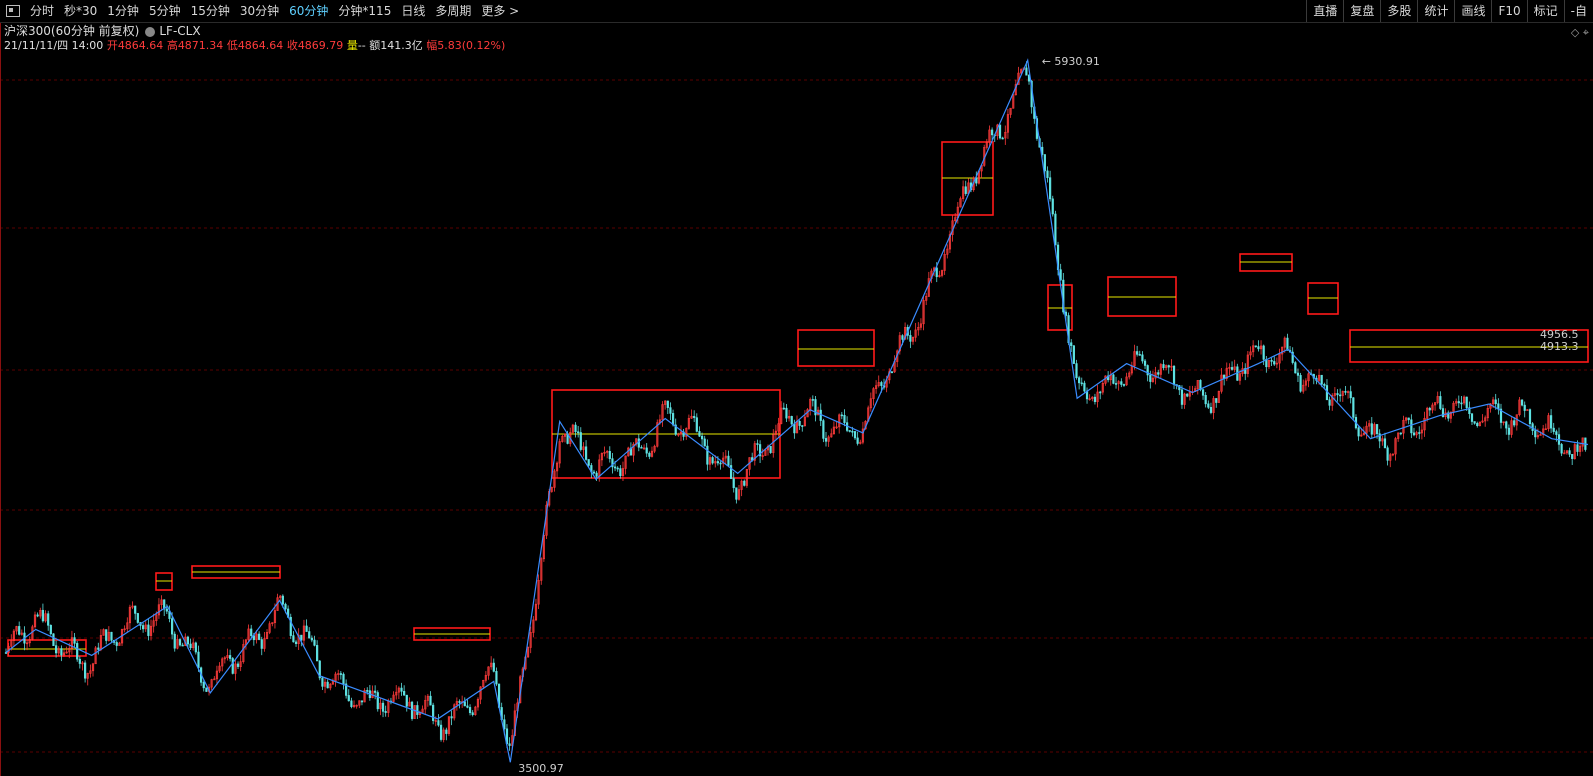 The image size is (1593, 776). Describe the element at coordinates (42, 11) in the screenshot. I see `tab-0: 分时` at that location.